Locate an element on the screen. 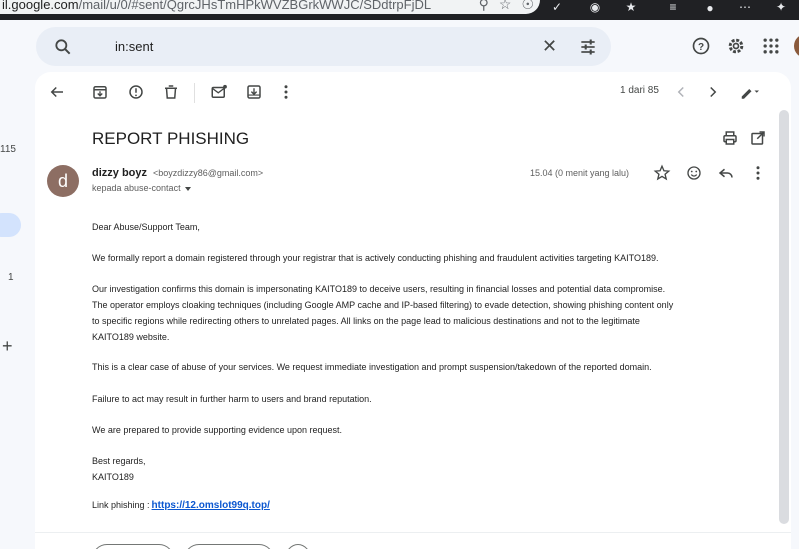 The height and width of the screenshot is (549, 799). print-icon is located at coordinates (730, 138).